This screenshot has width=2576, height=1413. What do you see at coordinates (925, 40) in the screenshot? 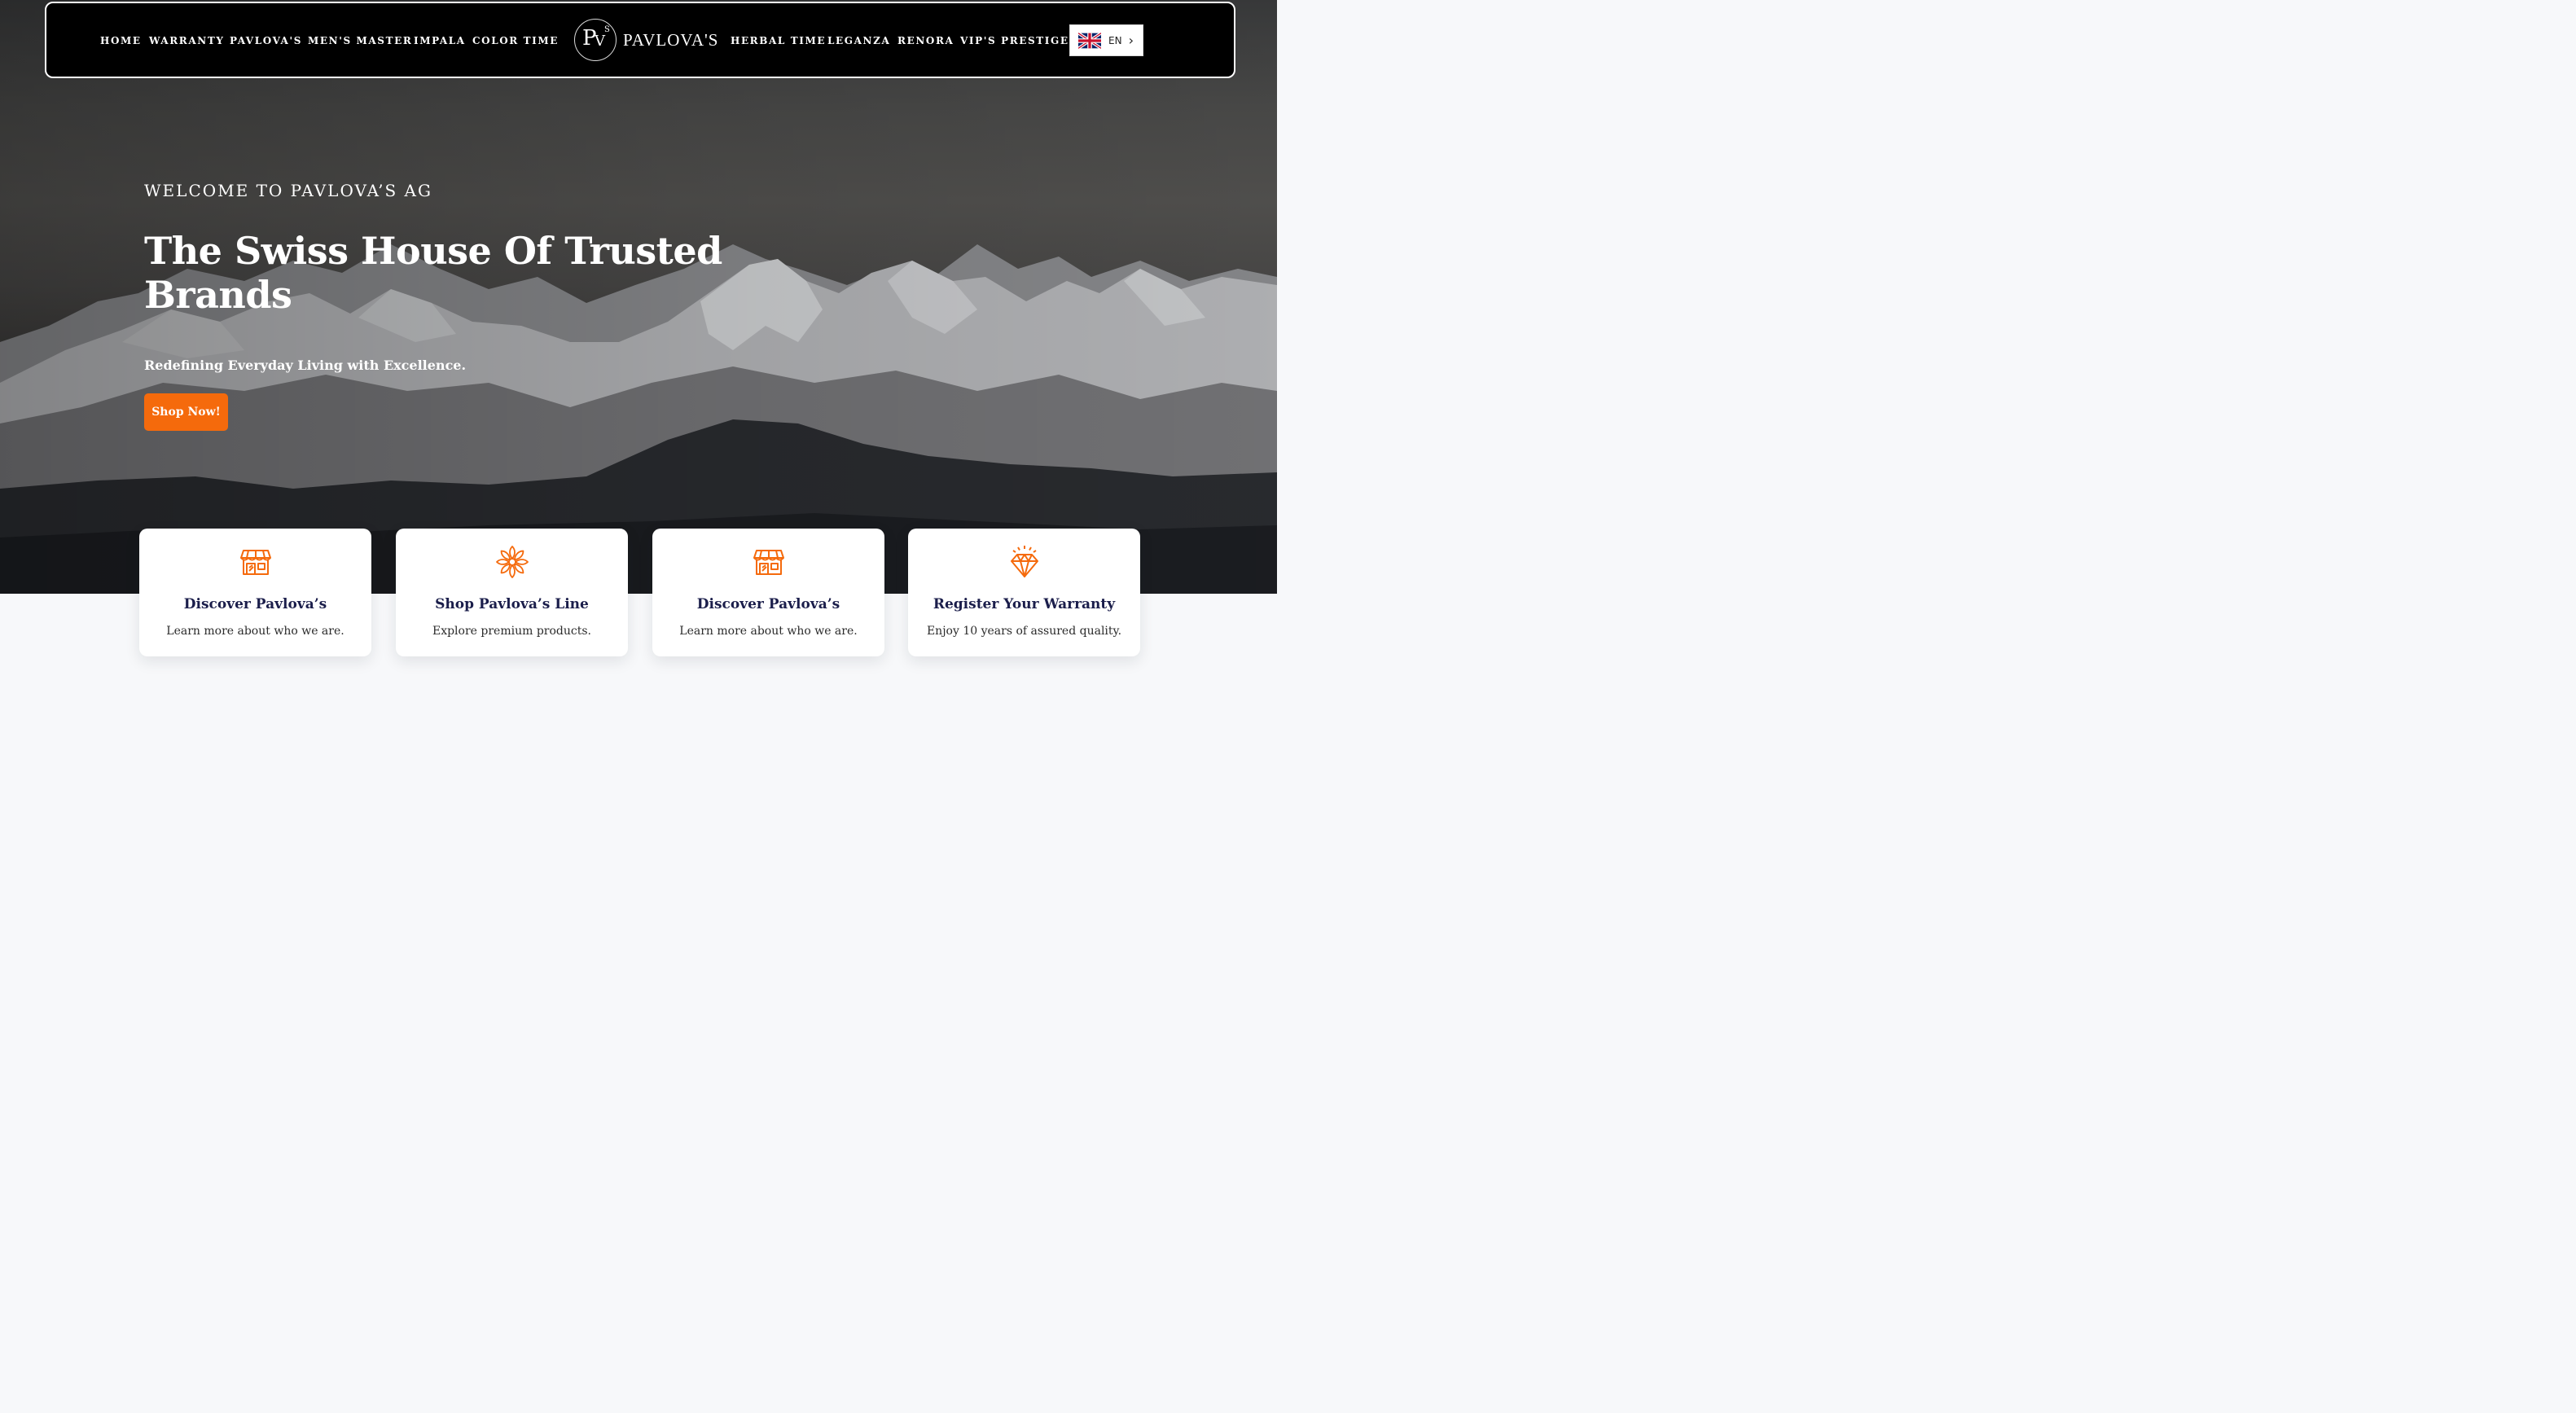
I see `nav-link-renora: RENORA` at bounding box center [925, 40].